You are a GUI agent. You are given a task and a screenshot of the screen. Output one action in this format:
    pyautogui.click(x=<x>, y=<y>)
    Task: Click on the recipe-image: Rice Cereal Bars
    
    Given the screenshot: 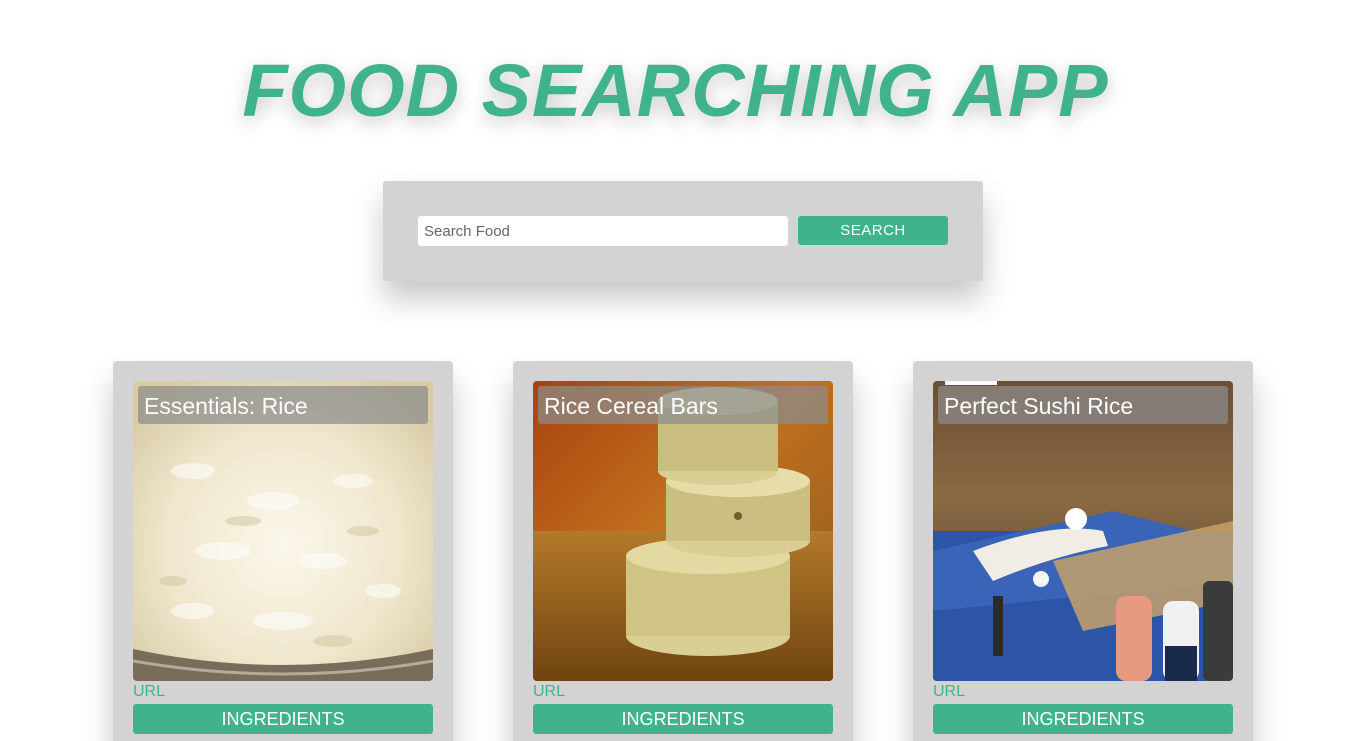 What is the action you would take?
    pyautogui.click(x=683, y=531)
    